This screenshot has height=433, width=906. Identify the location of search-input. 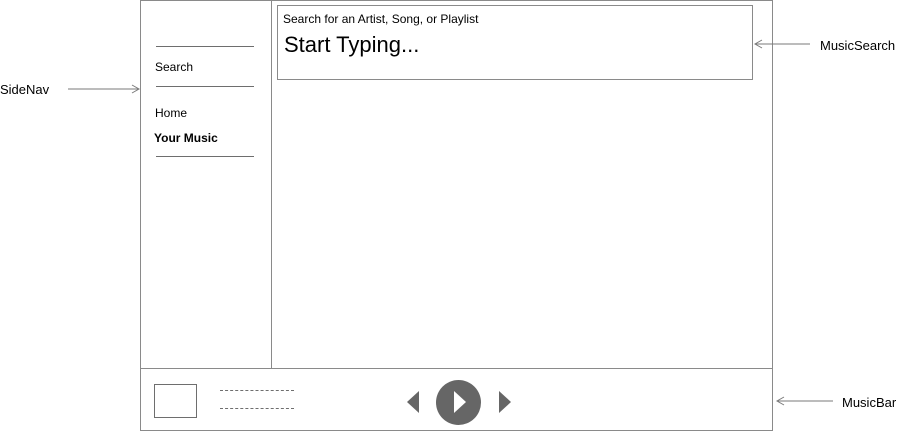
(504, 45).